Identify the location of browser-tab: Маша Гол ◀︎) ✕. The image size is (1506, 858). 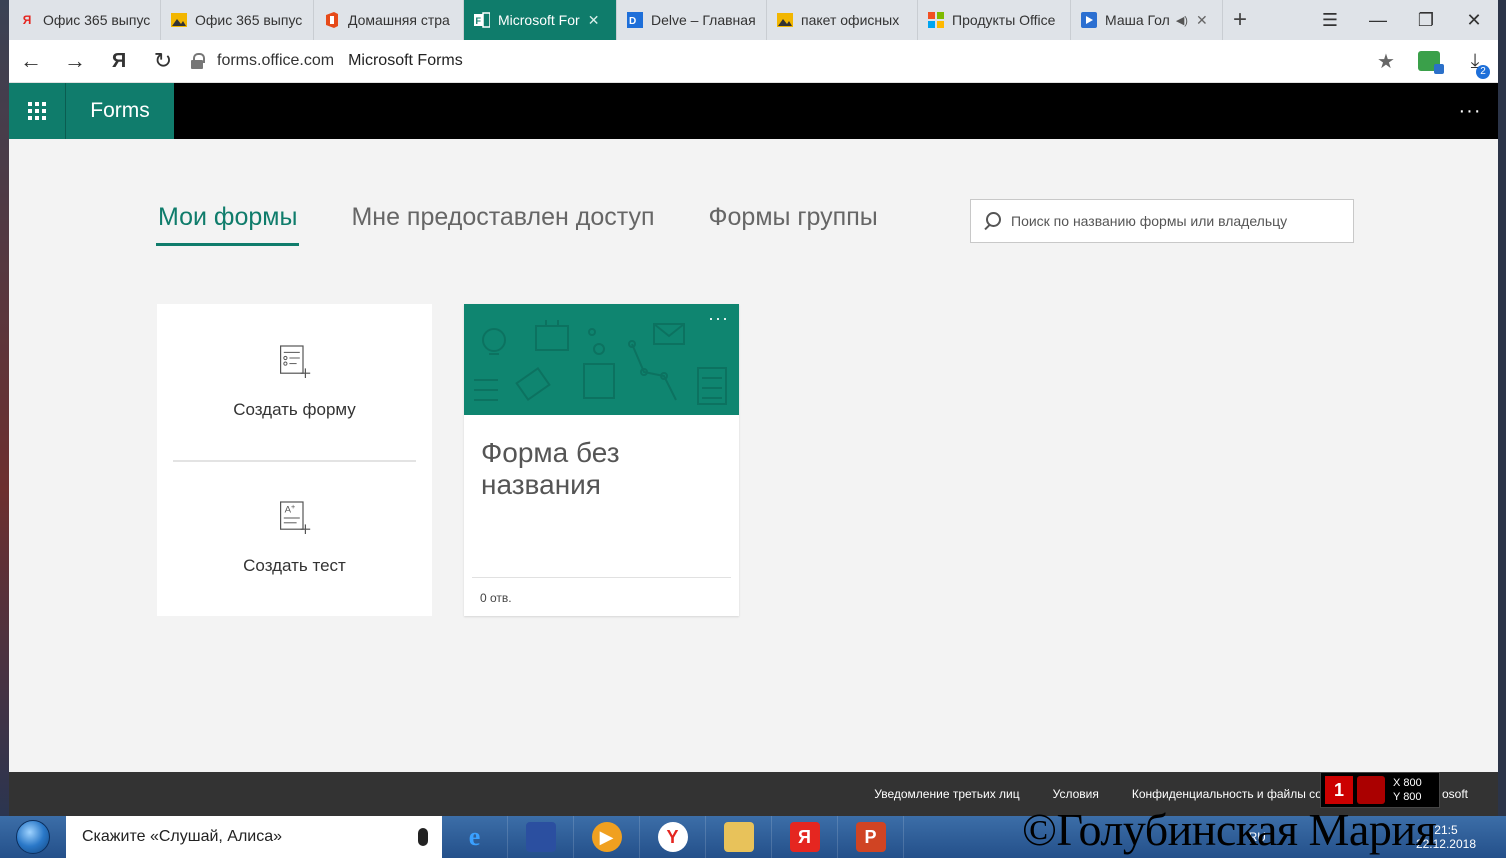
(1147, 20).